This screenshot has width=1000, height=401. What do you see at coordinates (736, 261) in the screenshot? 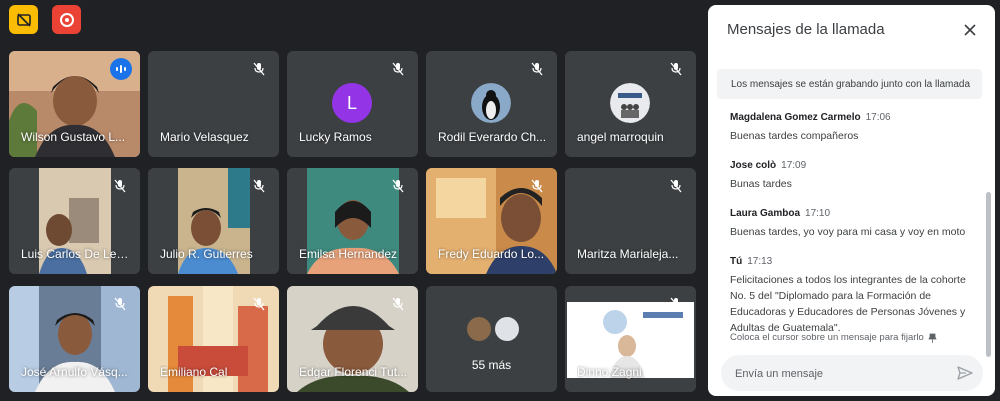
I see `message-author: Tú` at bounding box center [736, 261].